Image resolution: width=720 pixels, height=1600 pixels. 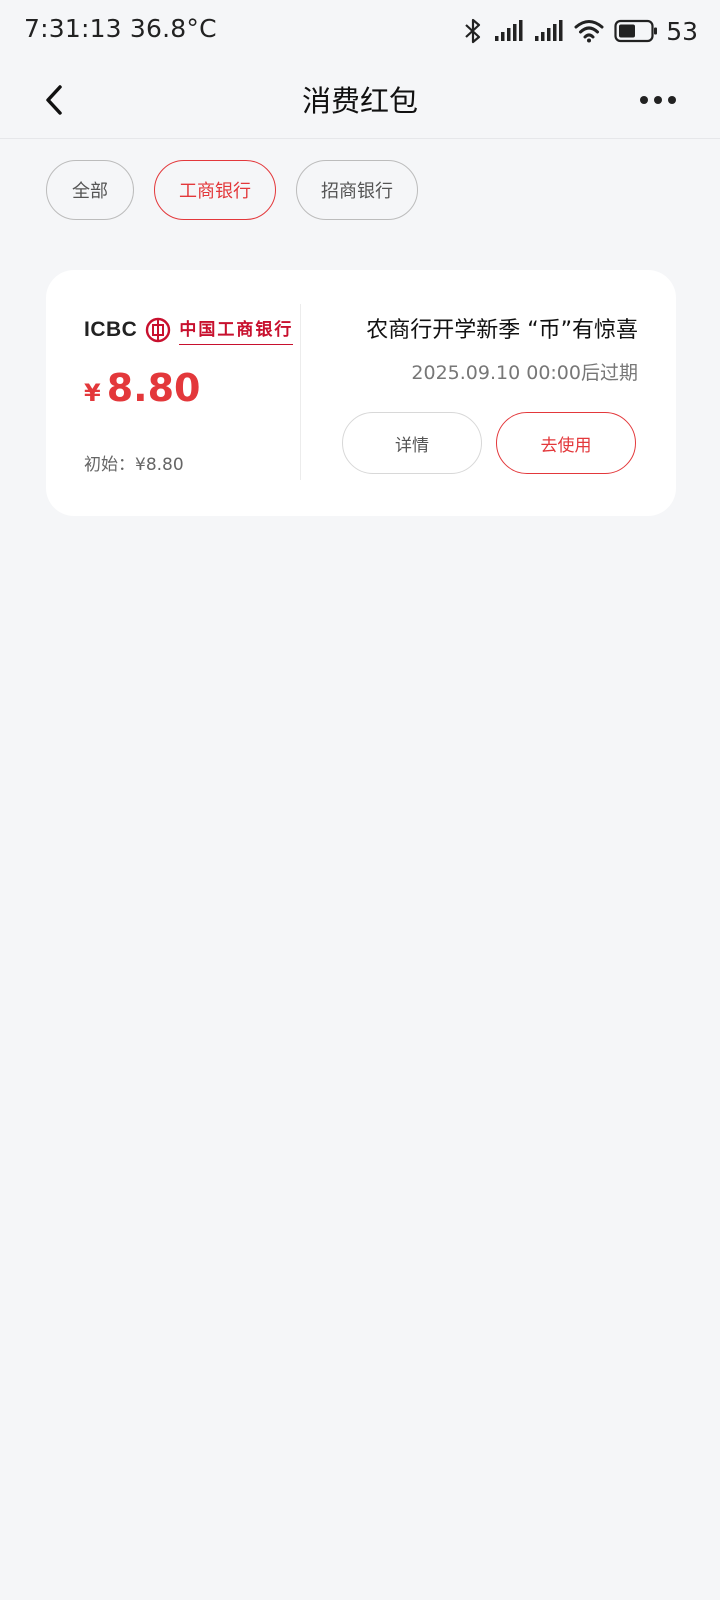 What do you see at coordinates (412, 443) in the screenshot?
I see `detail-button: 详情` at bounding box center [412, 443].